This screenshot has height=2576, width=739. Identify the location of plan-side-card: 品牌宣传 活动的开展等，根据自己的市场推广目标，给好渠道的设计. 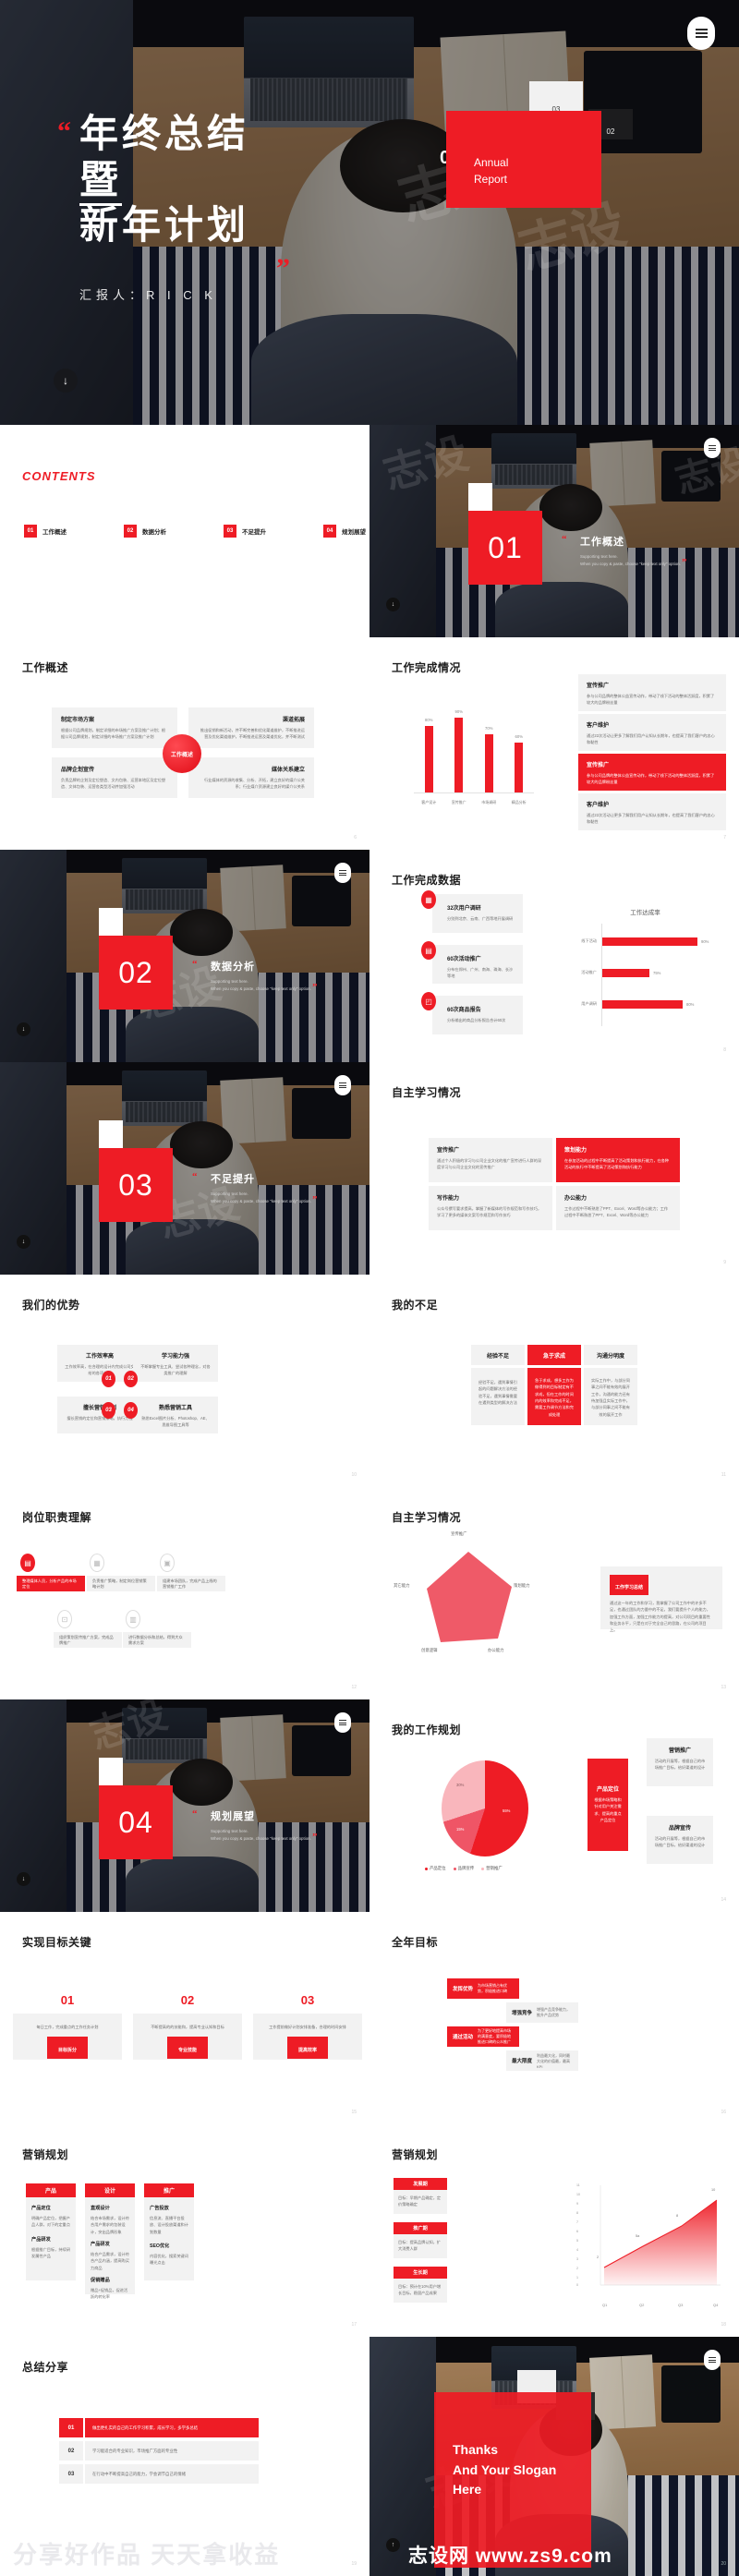
(680, 1840).